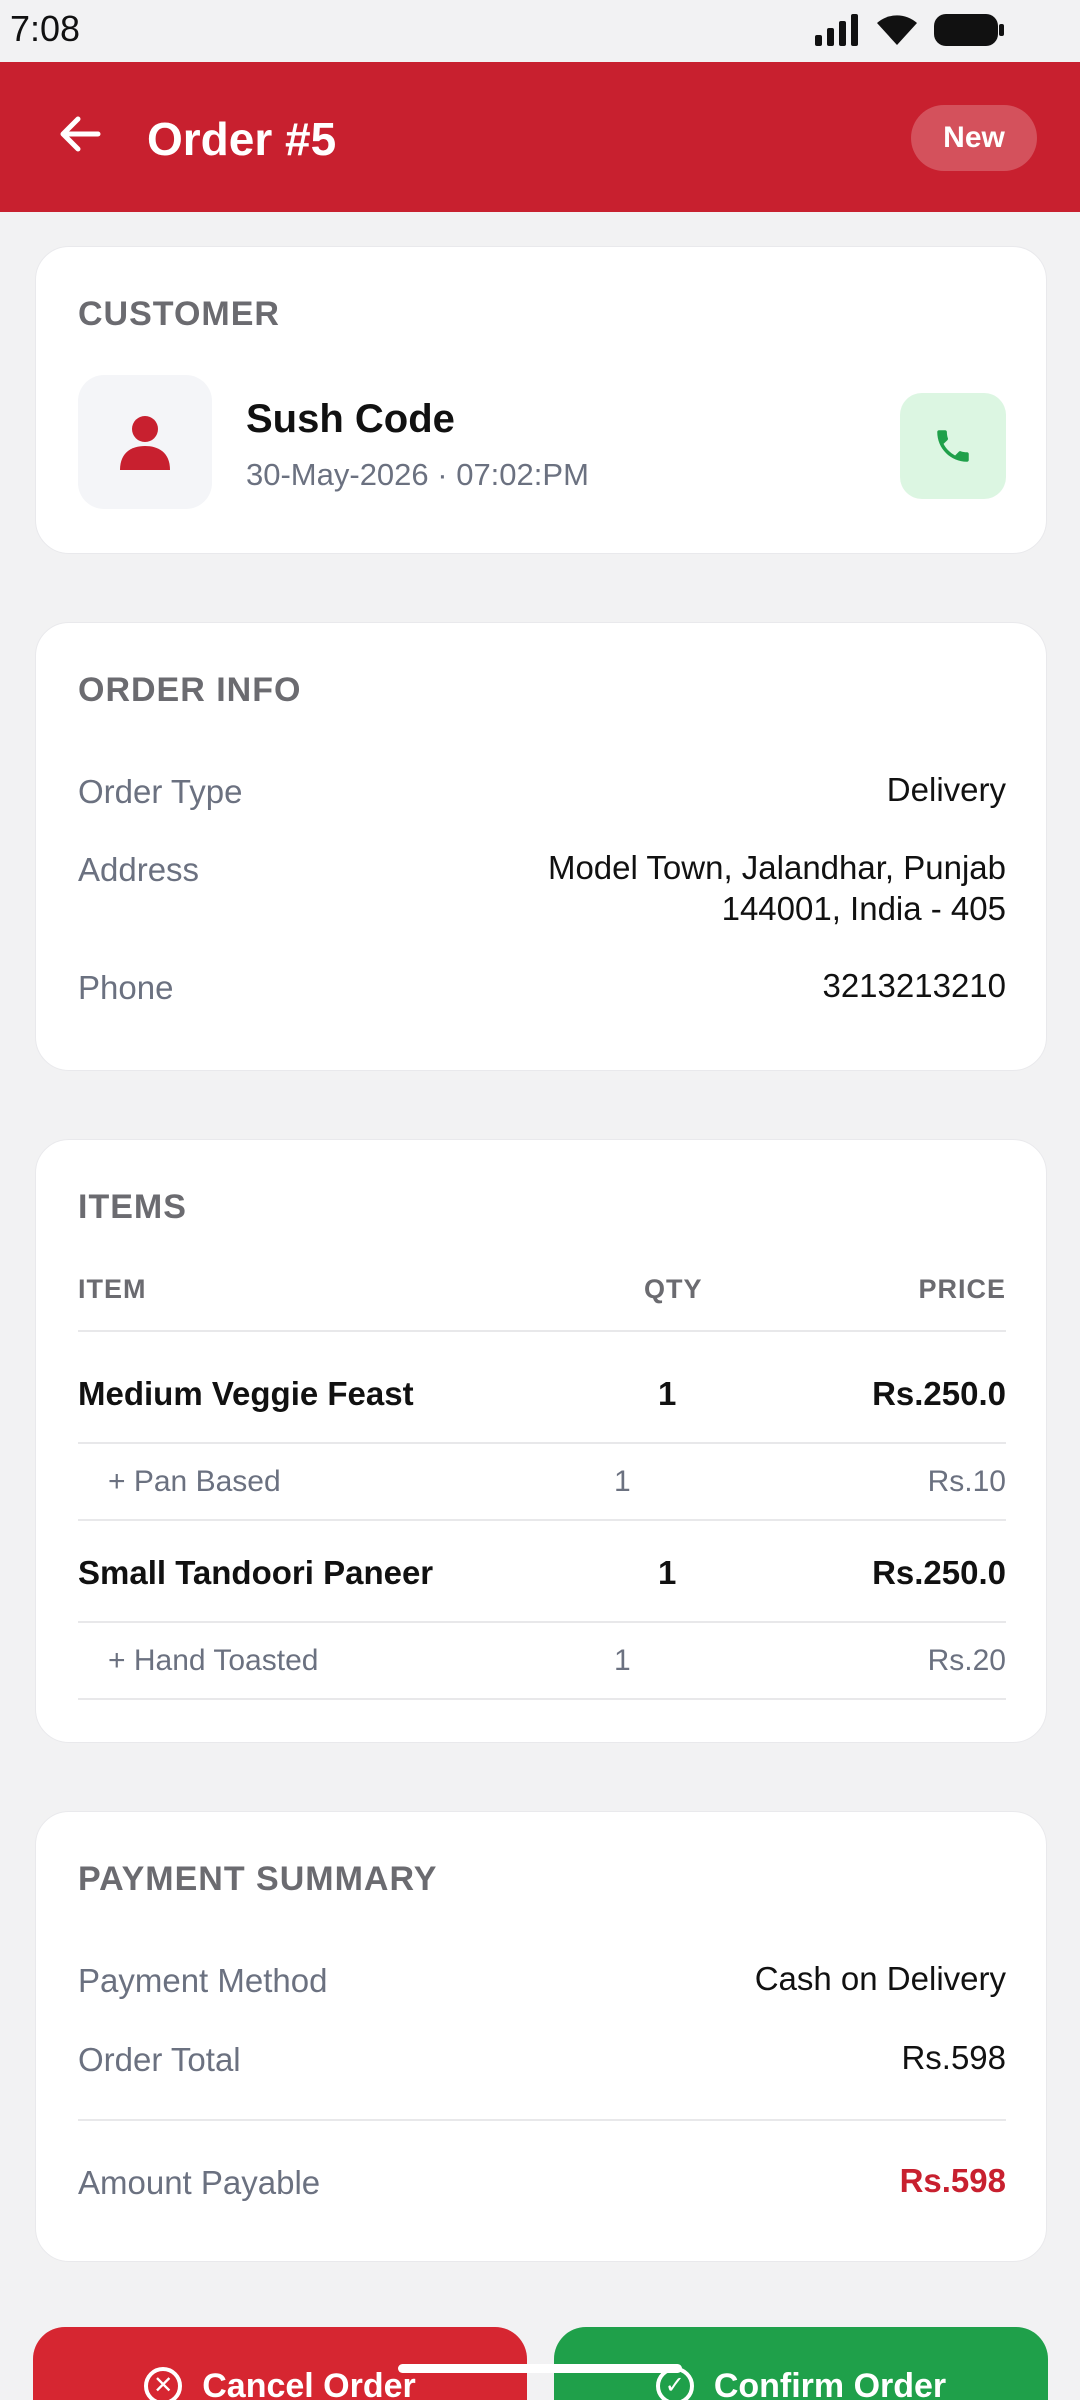  Describe the element at coordinates (540, 2368) in the screenshot. I see `home-indicator` at that location.